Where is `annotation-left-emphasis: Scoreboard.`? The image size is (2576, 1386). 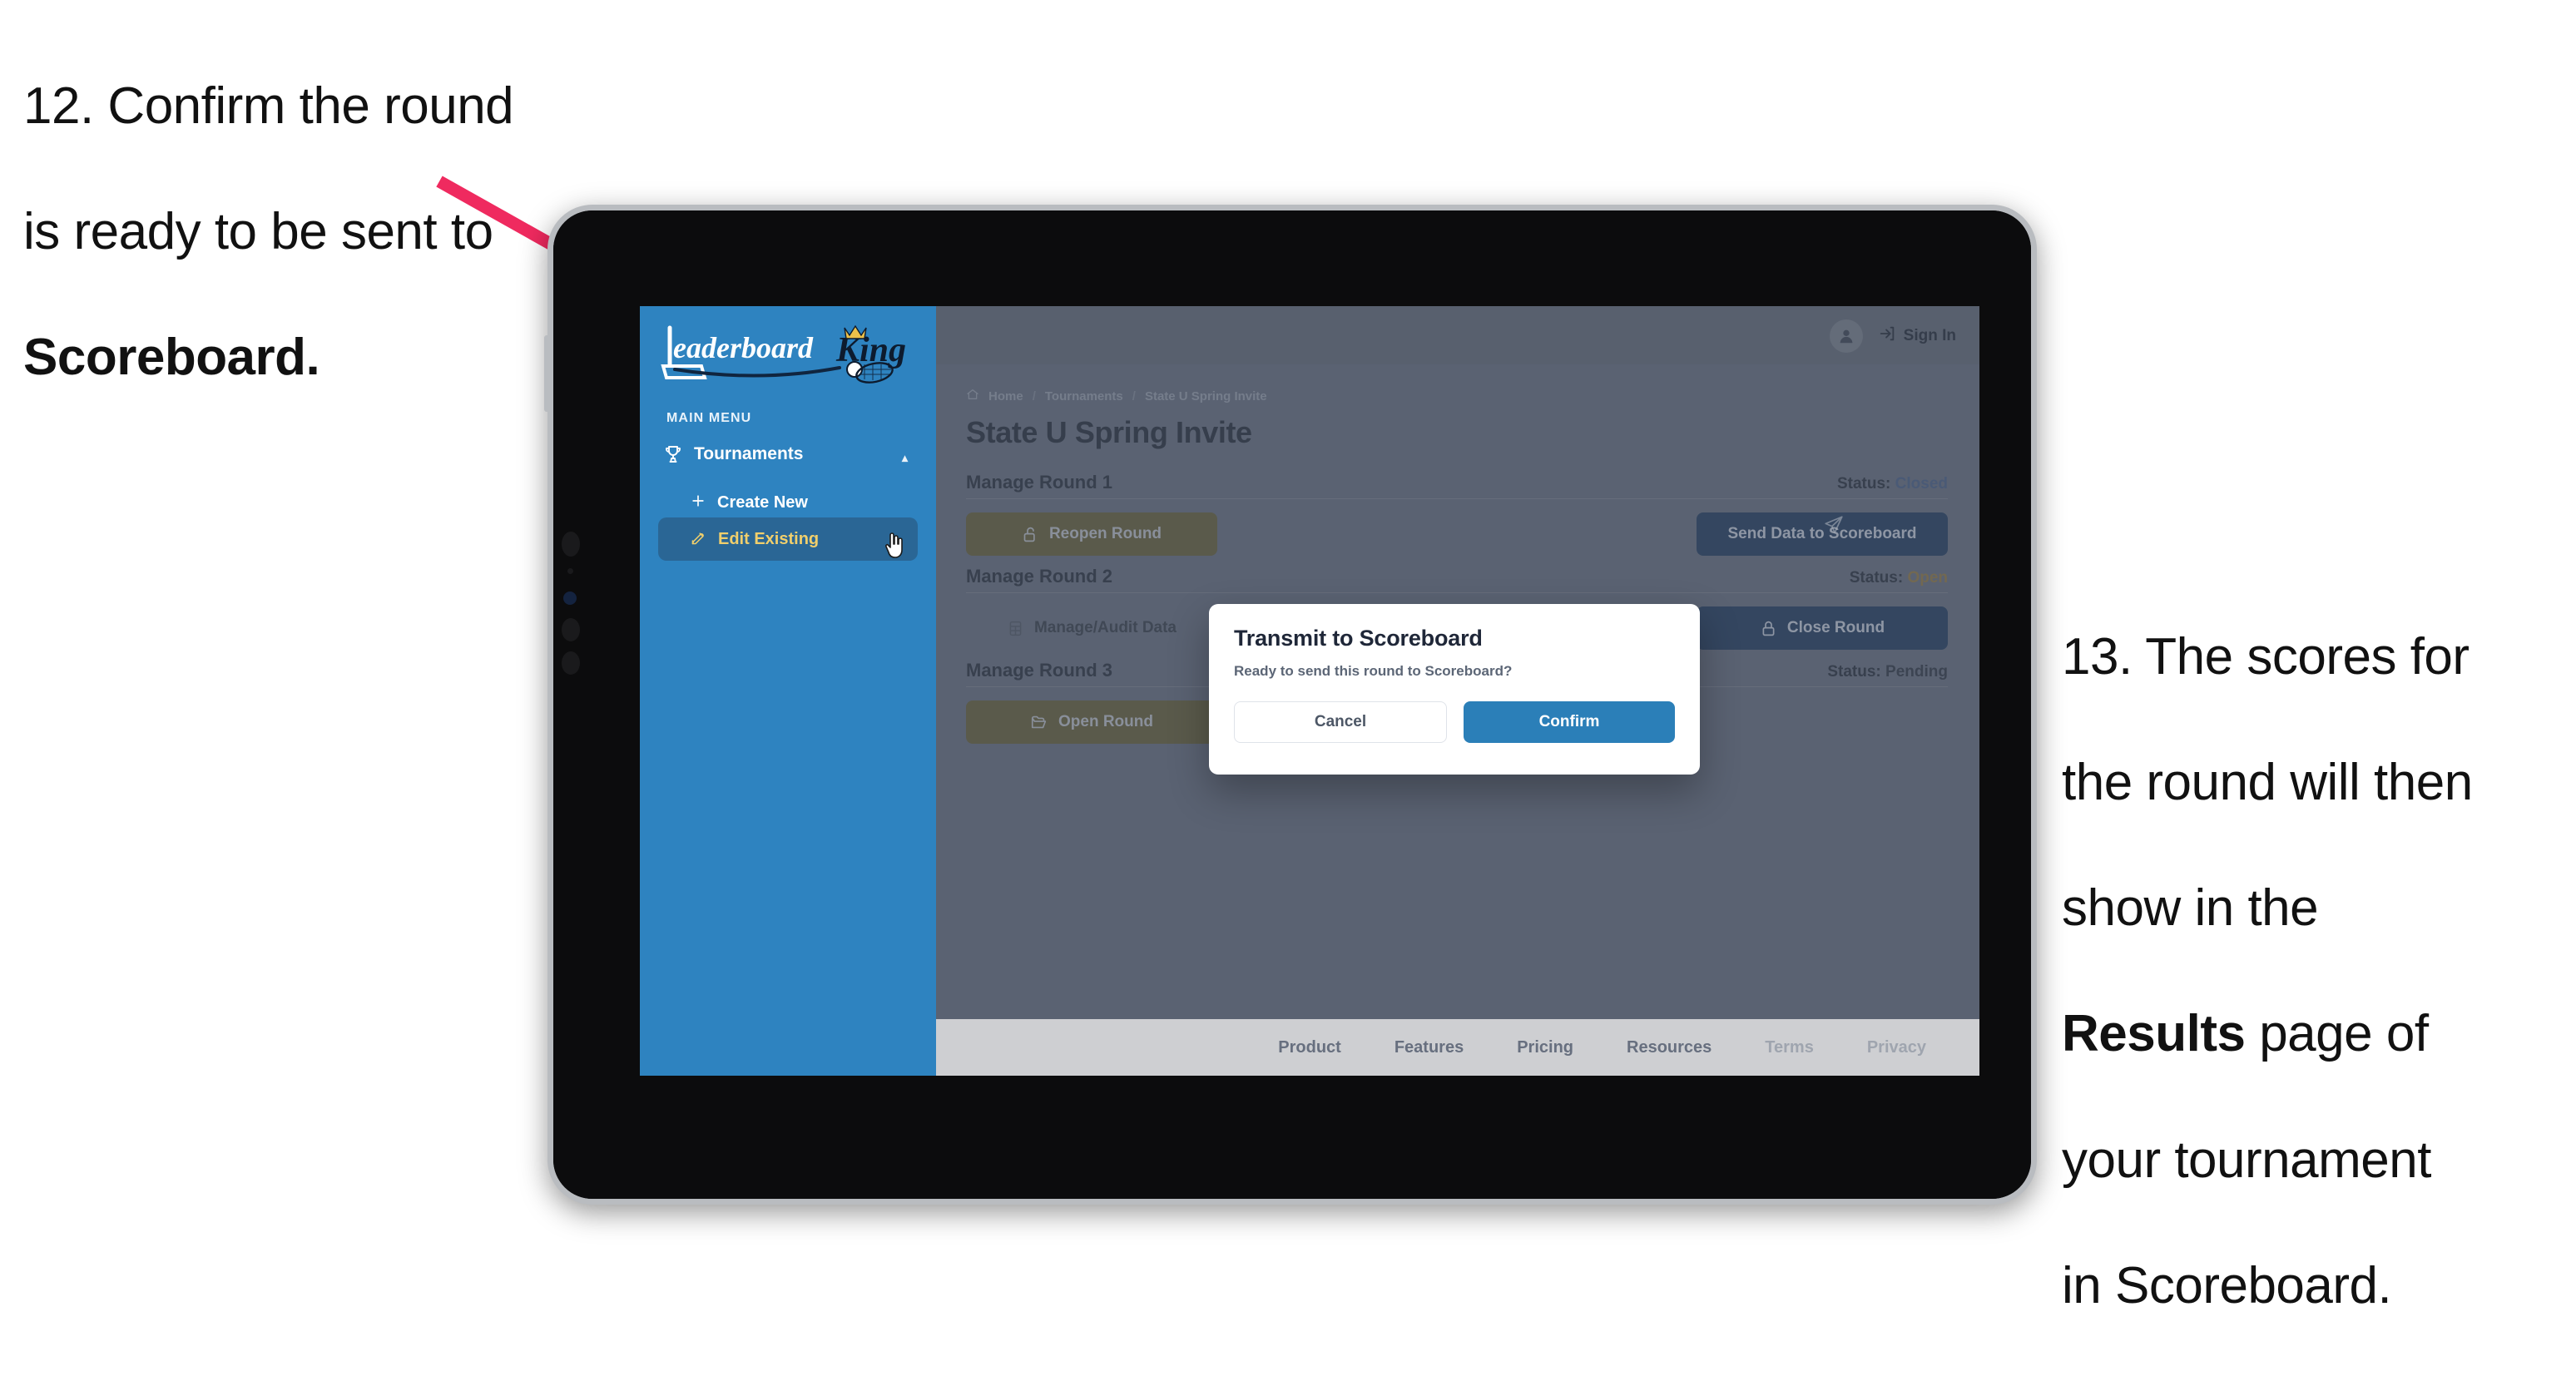
annotation-left-emphasis: Scoreboard. is located at coordinates (171, 358).